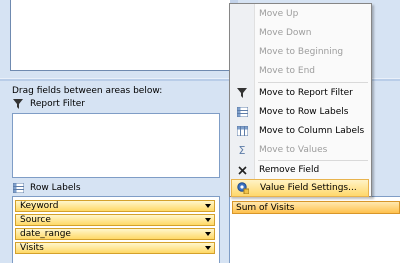 This screenshot has width=400, height=263. Describe the element at coordinates (115, 248) in the screenshot. I see `field-pill-visits: Visits` at that location.